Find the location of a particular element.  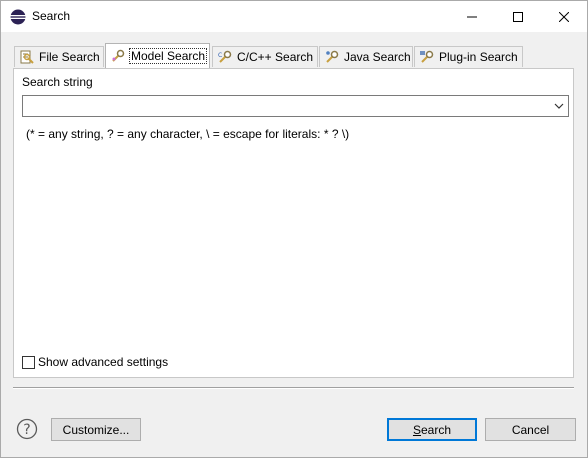

cancel-label: Cancel is located at coordinates (530, 429).